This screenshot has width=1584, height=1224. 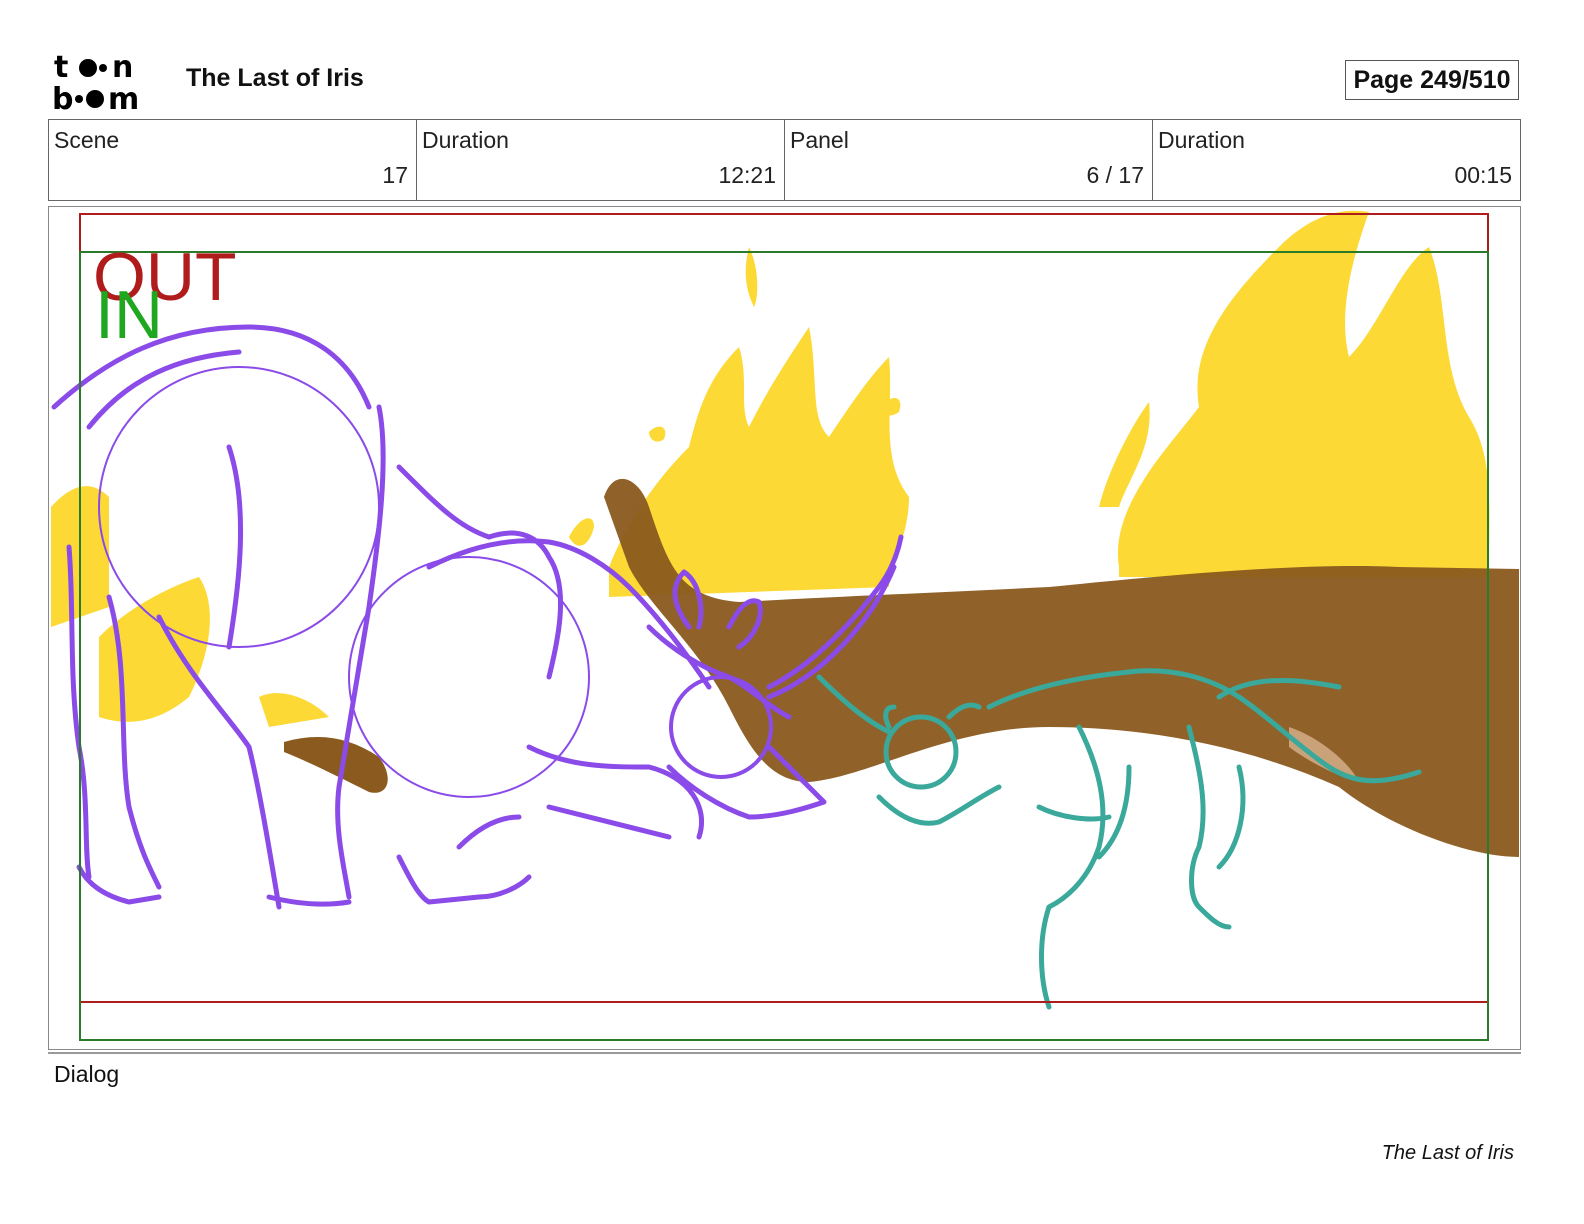 I want to click on divider, so click(x=784, y=1053).